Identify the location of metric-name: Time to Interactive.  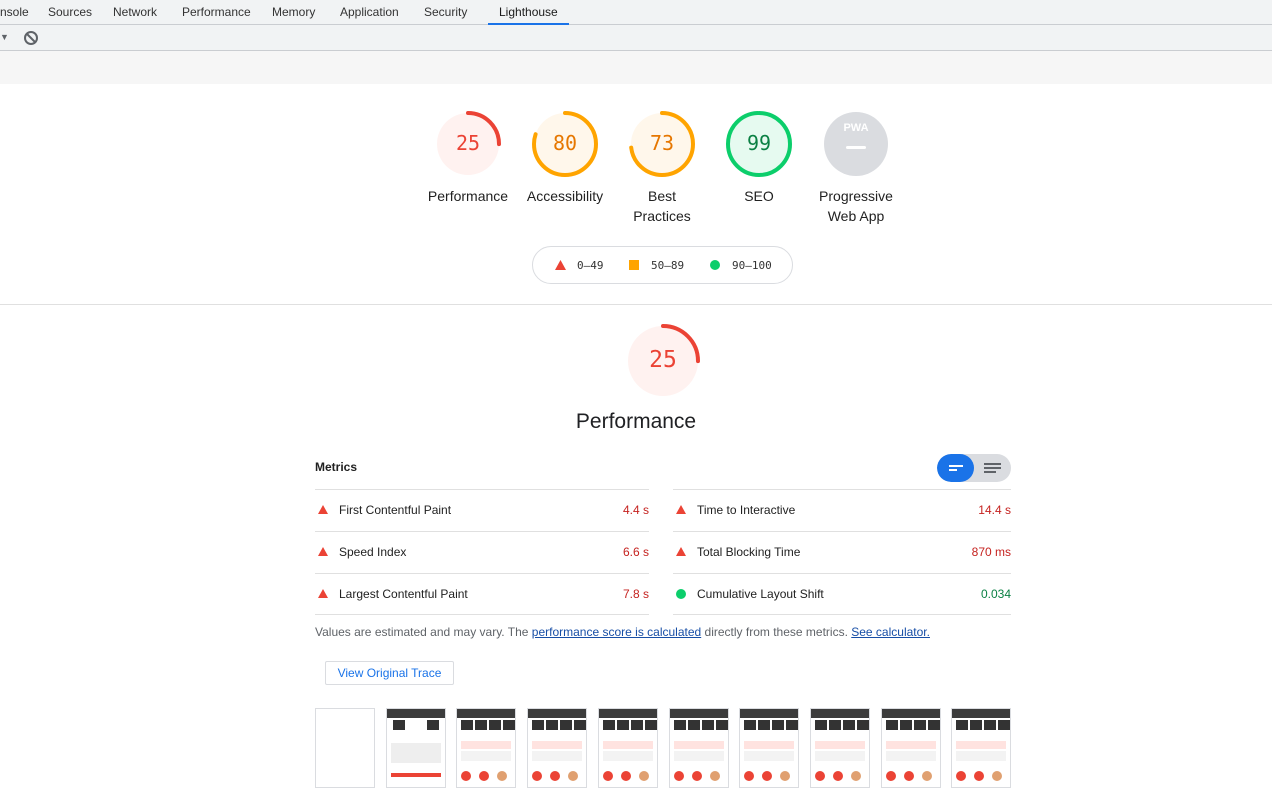
(746, 510).